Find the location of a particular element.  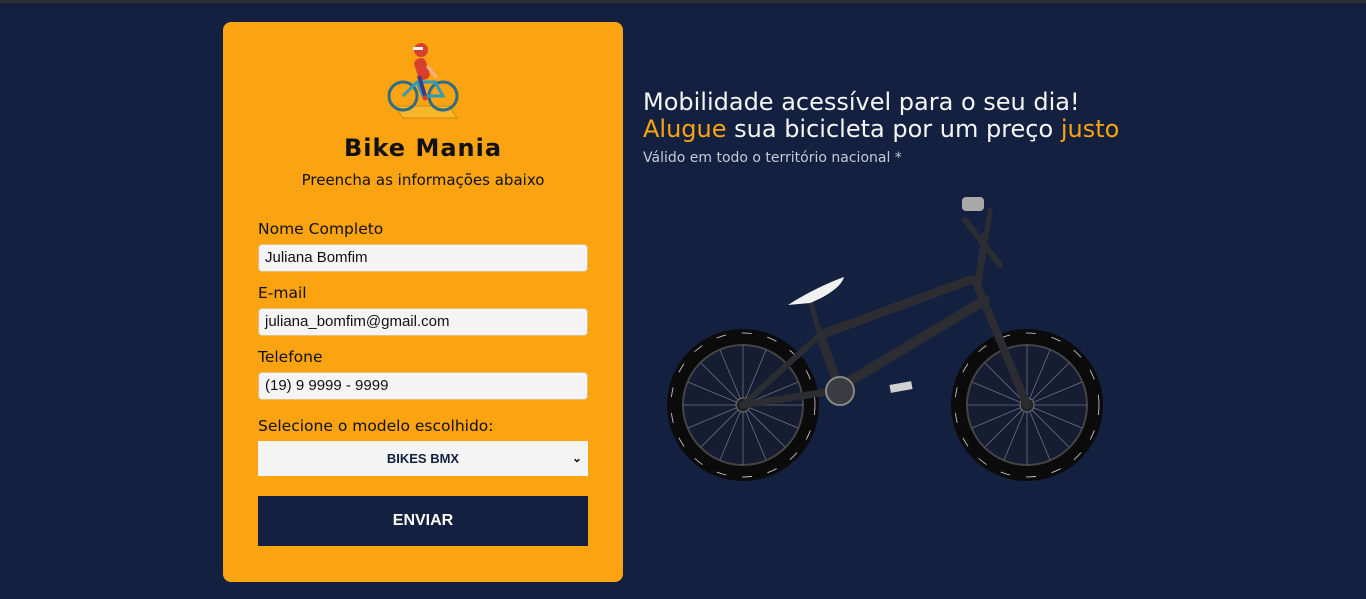

phone-input: (19) 9 9999 - 9999 is located at coordinates (423, 386).